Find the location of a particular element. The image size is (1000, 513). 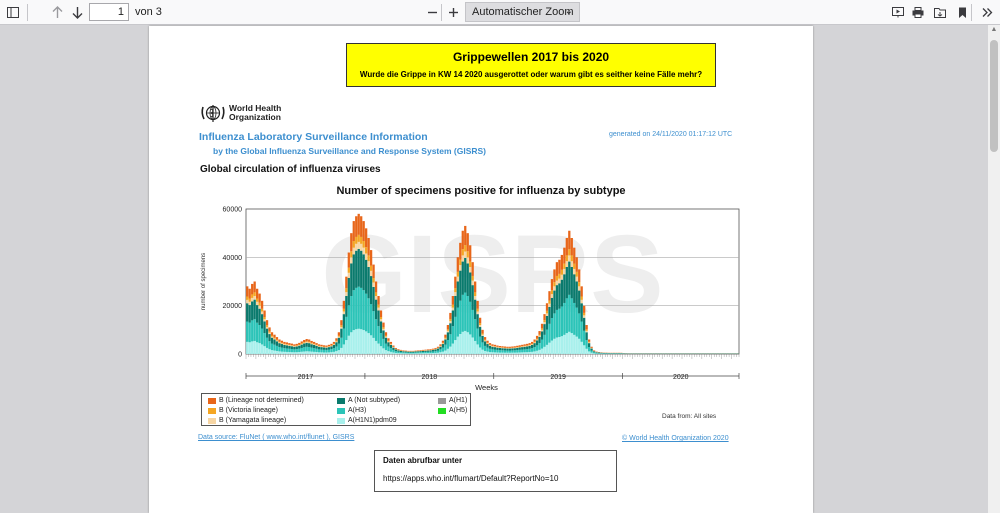

y-tick-label: 60000 is located at coordinates (233, 210).